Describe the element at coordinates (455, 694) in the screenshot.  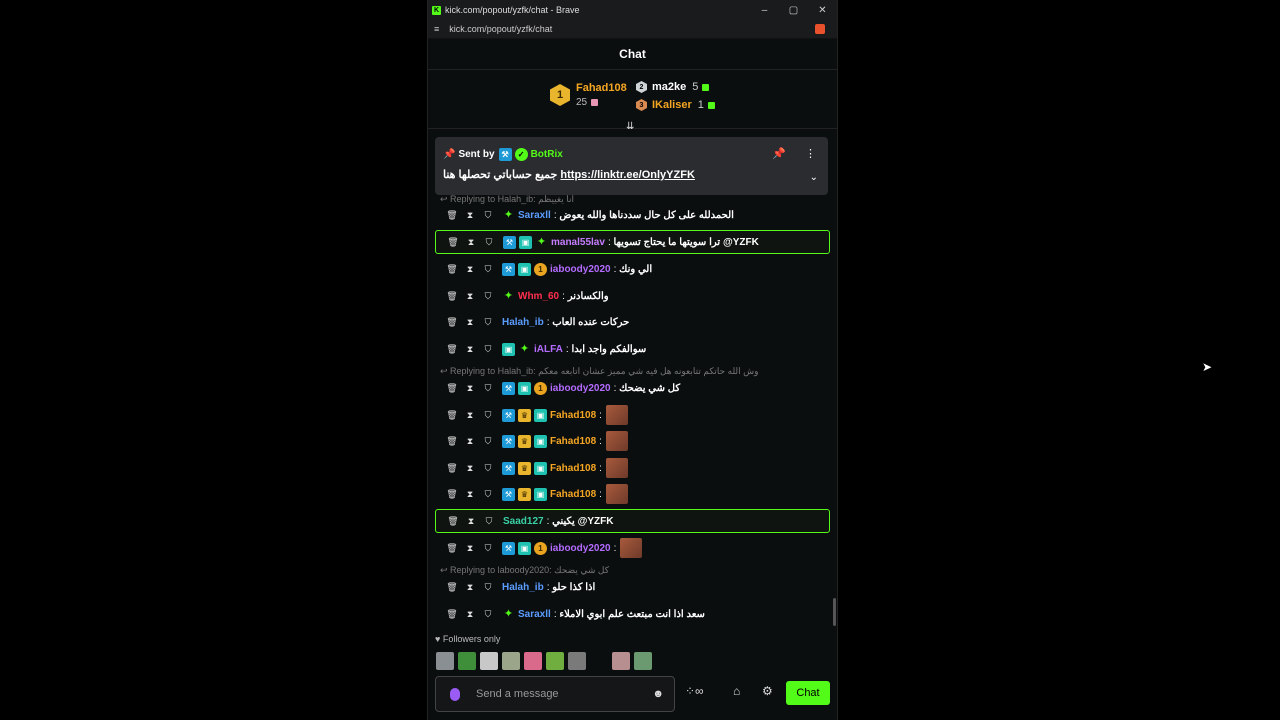
I see `microphone-icon` at that location.